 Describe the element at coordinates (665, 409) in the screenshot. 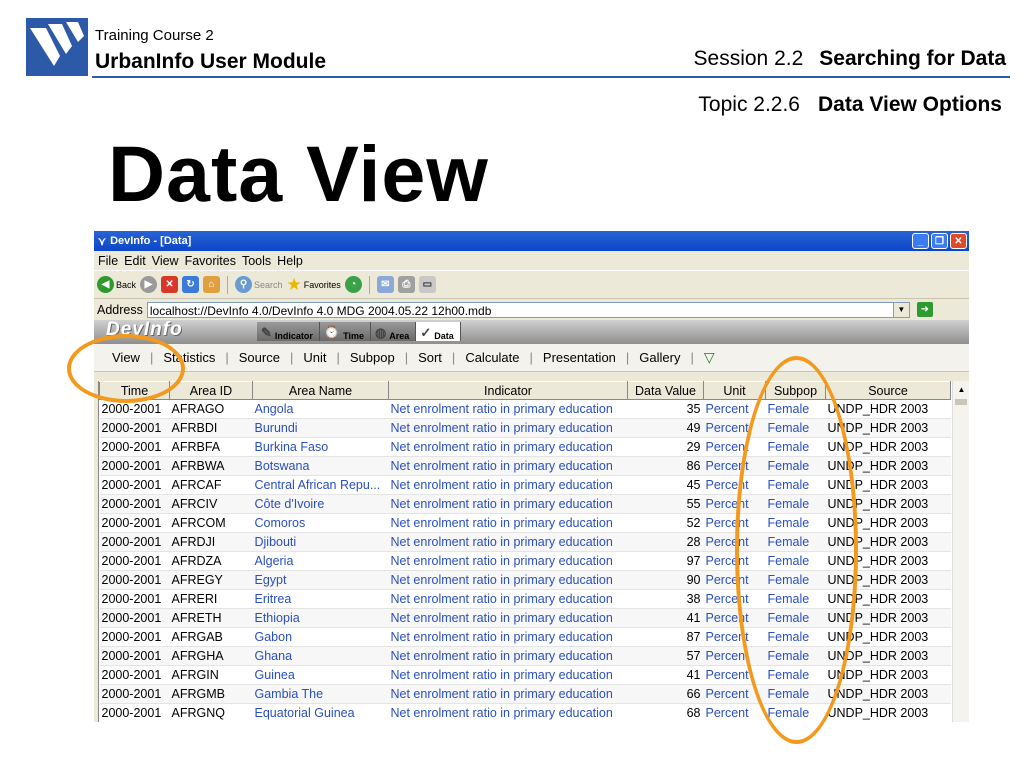

I see `cell-data-value: 35` at that location.